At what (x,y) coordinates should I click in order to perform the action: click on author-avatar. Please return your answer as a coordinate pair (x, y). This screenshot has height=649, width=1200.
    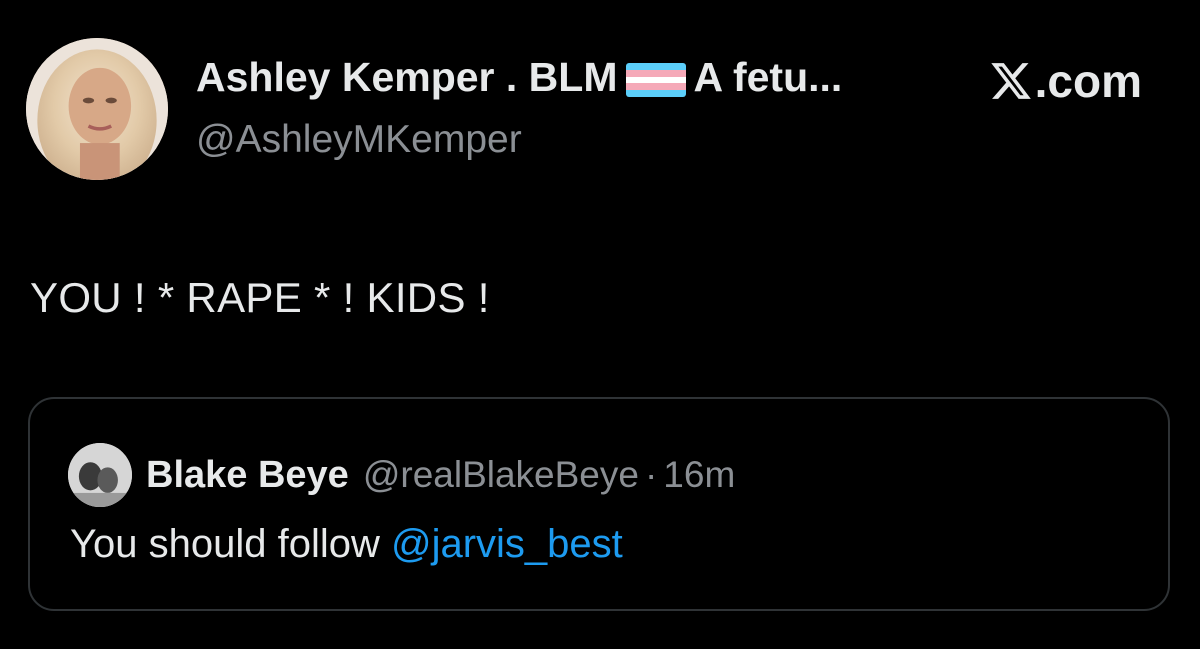
    Looking at the image, I should click on (97, 109).